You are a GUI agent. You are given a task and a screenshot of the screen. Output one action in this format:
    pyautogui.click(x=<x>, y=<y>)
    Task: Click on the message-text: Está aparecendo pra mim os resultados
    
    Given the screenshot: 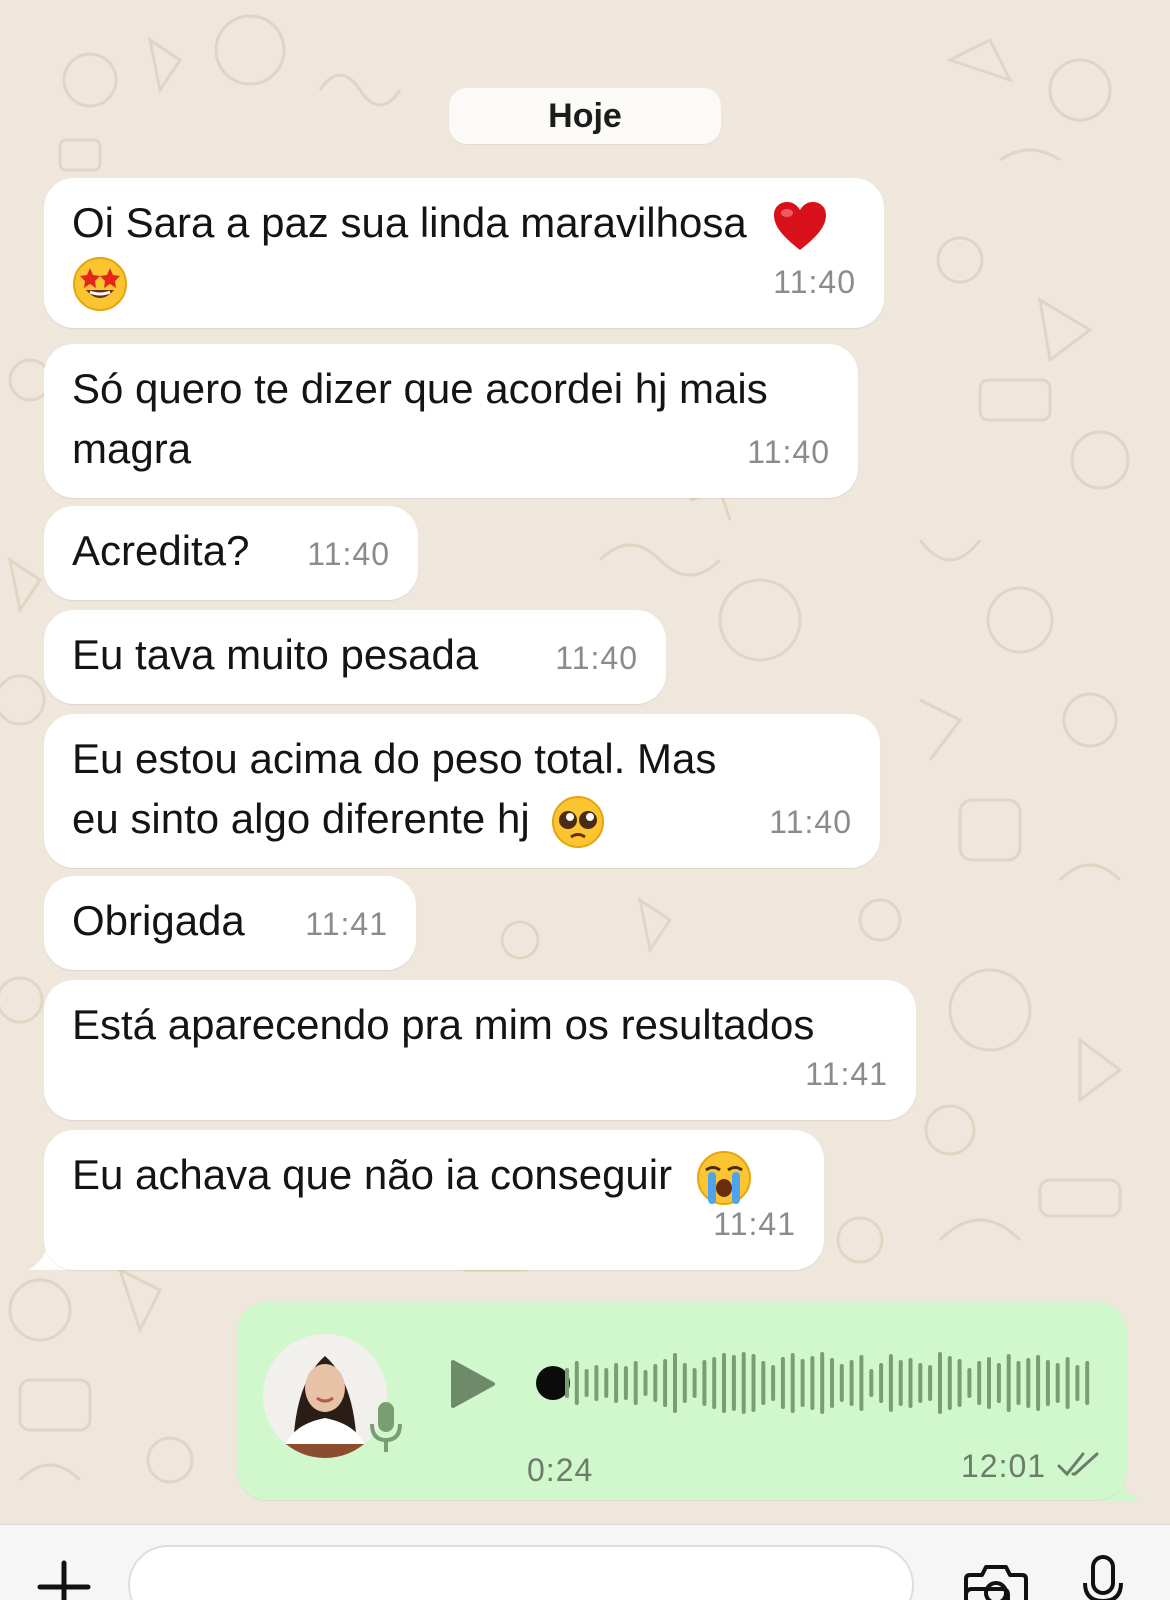 What is the action you would take?
    pyautogui.click(x=443, y=1024)
    